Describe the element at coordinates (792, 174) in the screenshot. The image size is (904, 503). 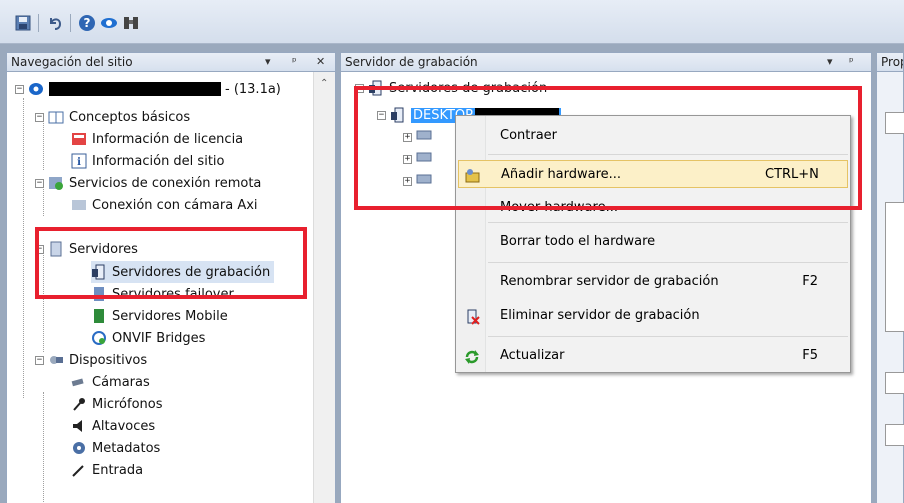
I see `menu-item-shortcut: CTRL+N` at that location.